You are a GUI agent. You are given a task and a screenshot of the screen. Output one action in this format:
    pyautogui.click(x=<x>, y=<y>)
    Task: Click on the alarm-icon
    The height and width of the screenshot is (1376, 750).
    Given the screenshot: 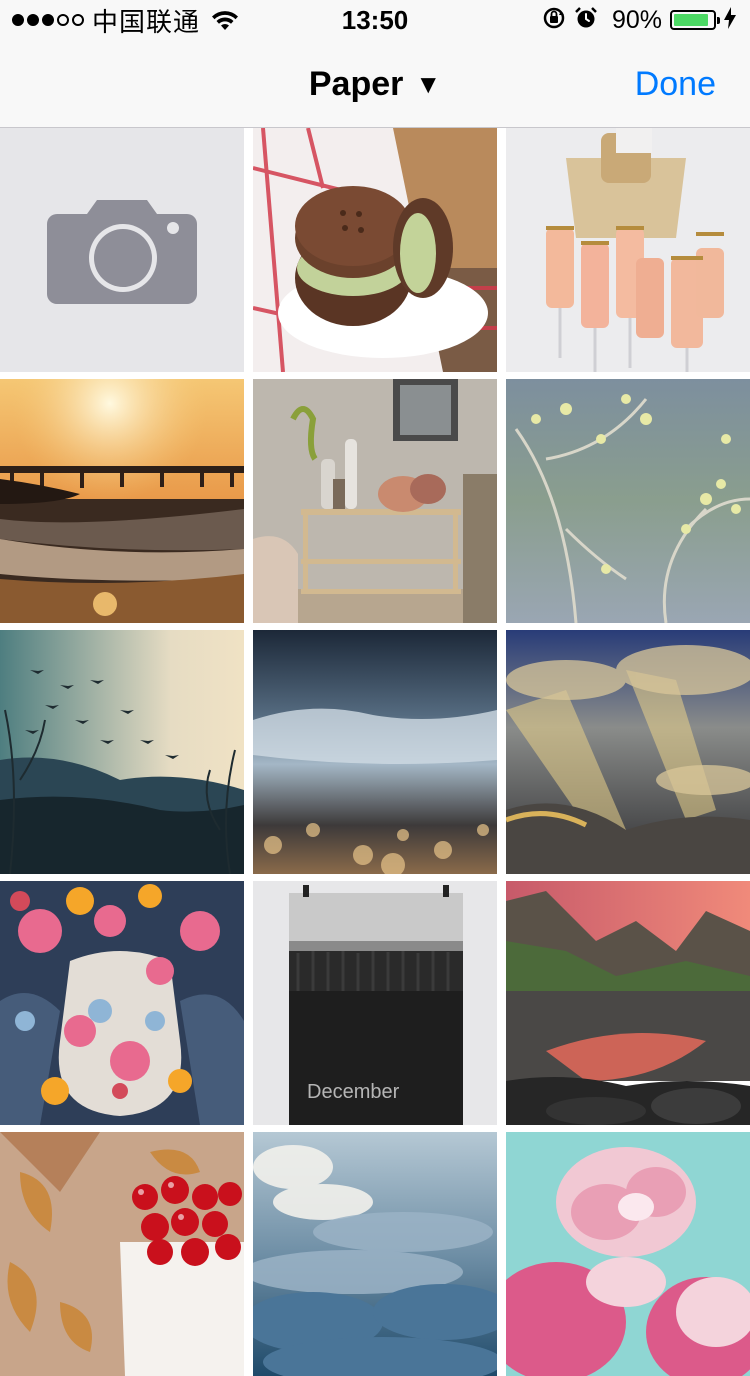 What is the action you would take?
    pyautogui.click(x=586, y=20)
    